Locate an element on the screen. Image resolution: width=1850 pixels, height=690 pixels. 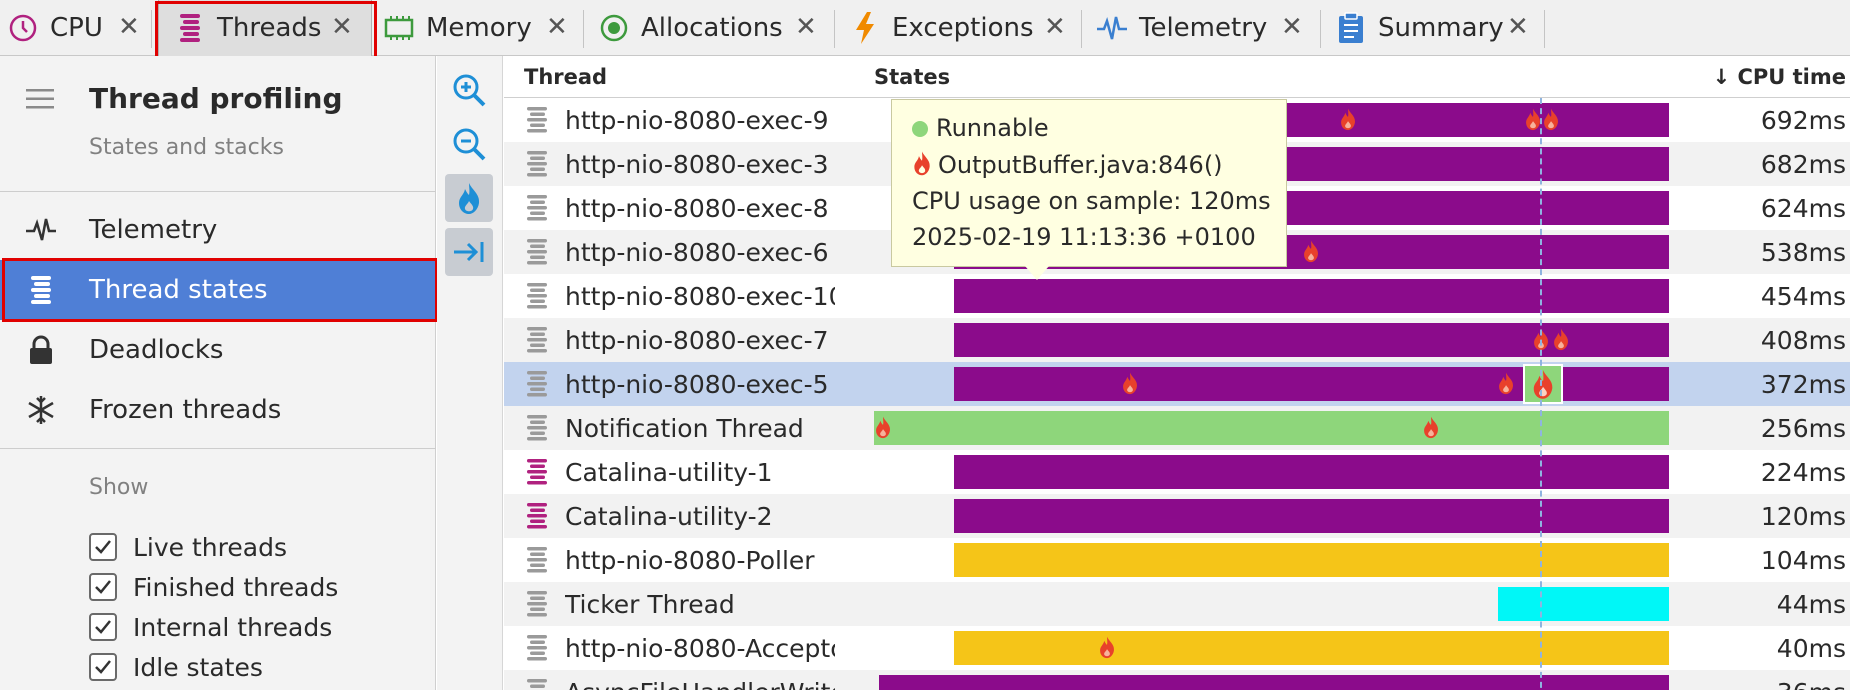
checkbox-internal-threads: Internal threads is located at coordinates (210, 627).